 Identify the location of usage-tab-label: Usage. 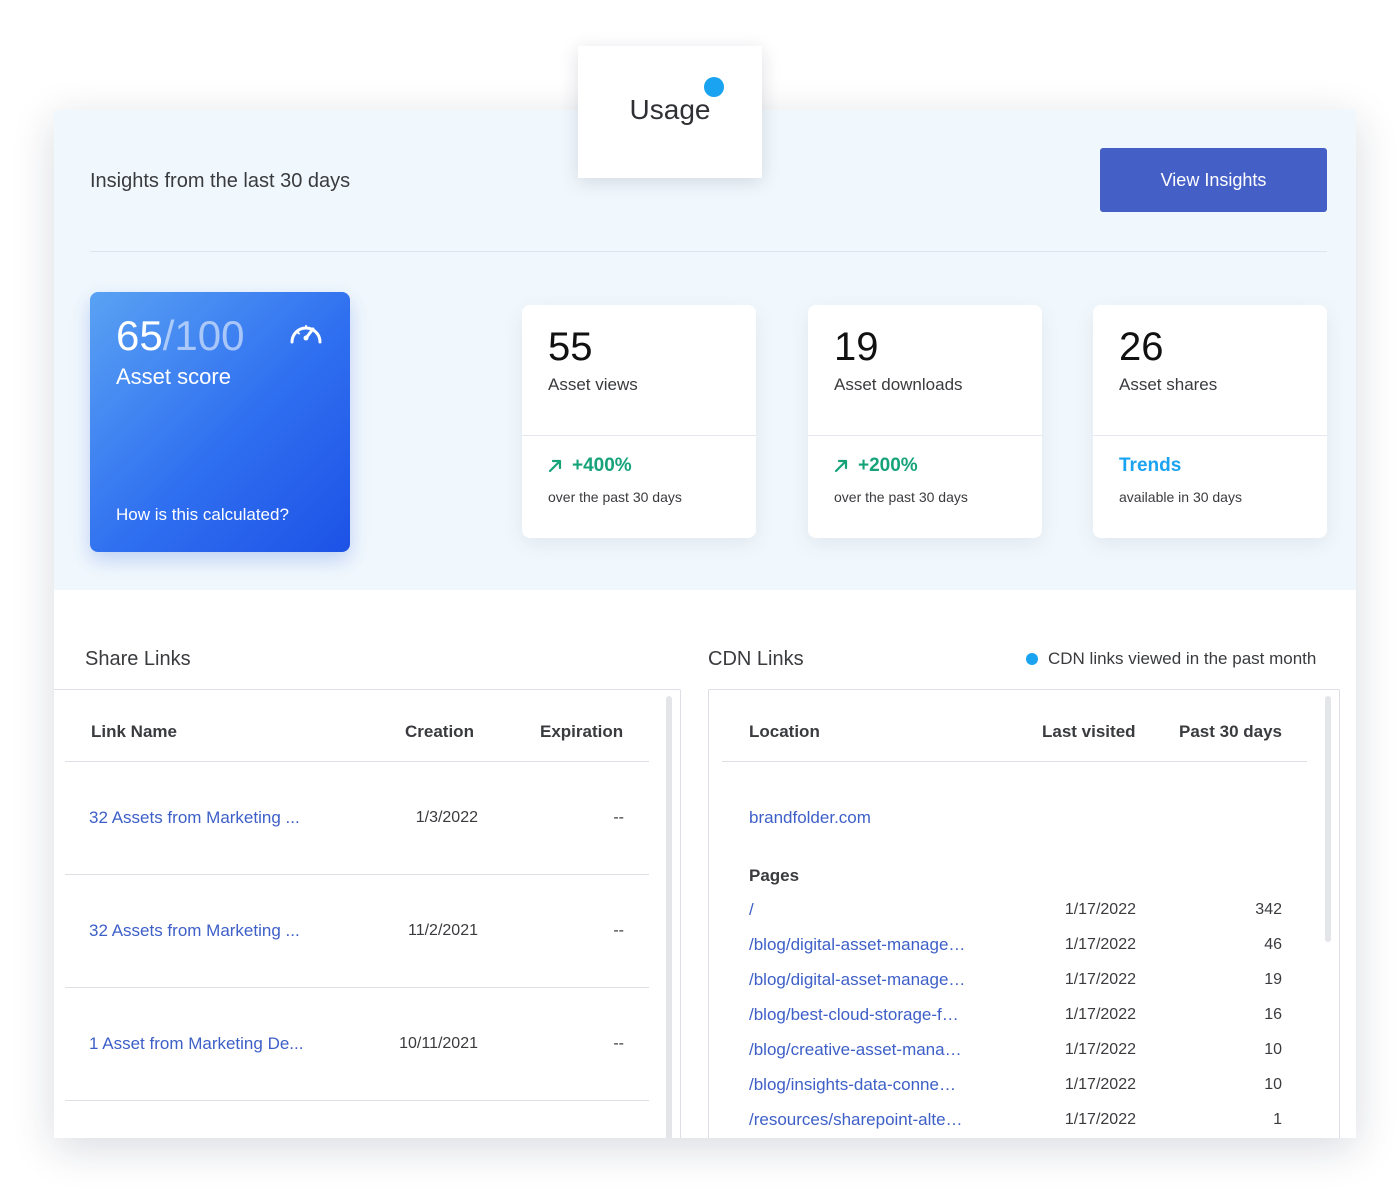
(670, 109).